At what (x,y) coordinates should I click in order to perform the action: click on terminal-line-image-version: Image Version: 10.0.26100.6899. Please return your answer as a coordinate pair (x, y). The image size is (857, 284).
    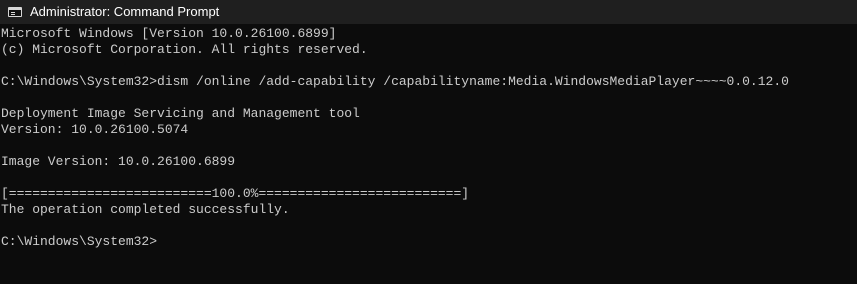
    Looking at the image, I should click on (118, 161).